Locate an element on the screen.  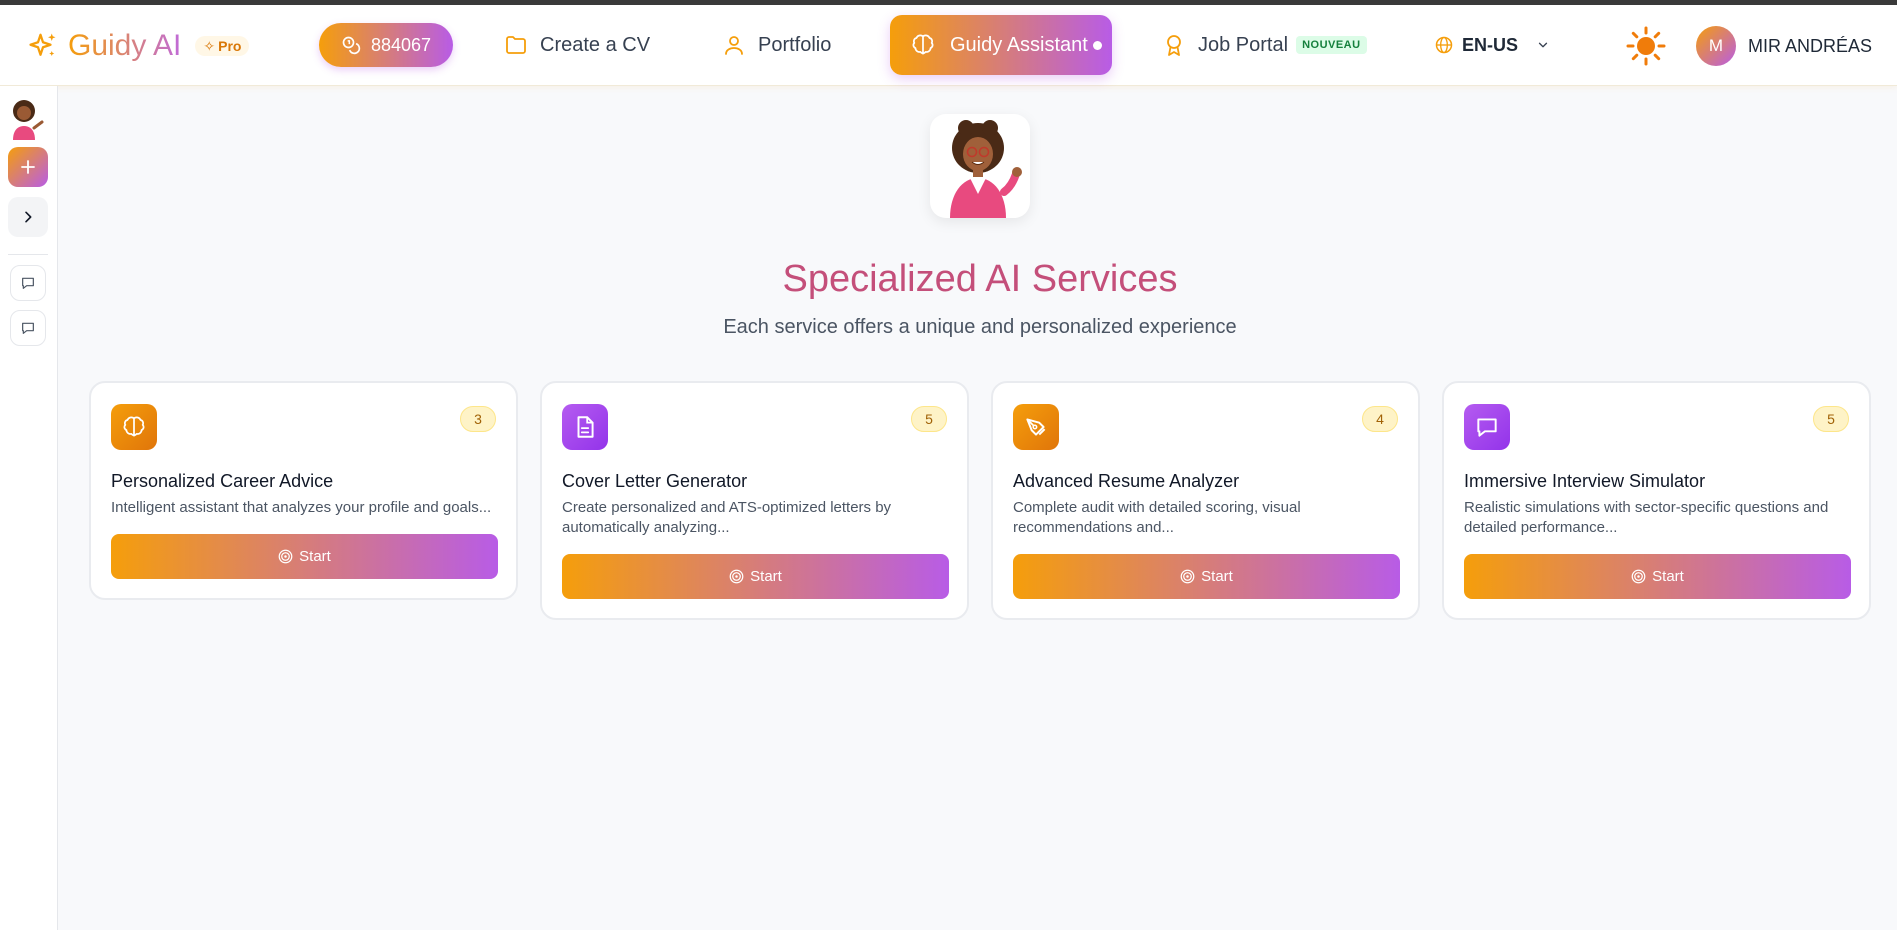
service-title: Personalized Career Advice is located at coordinates (222, 481).